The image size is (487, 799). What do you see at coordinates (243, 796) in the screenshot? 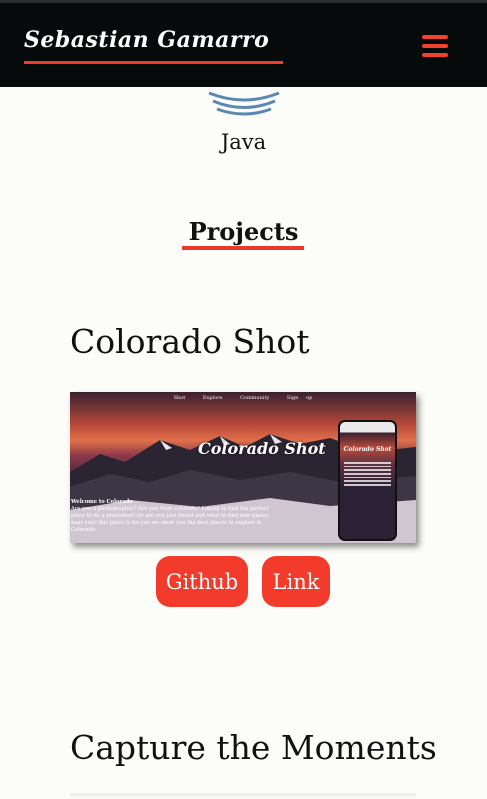
I see `next-project-card-edge` at bounding box center [243, 796].